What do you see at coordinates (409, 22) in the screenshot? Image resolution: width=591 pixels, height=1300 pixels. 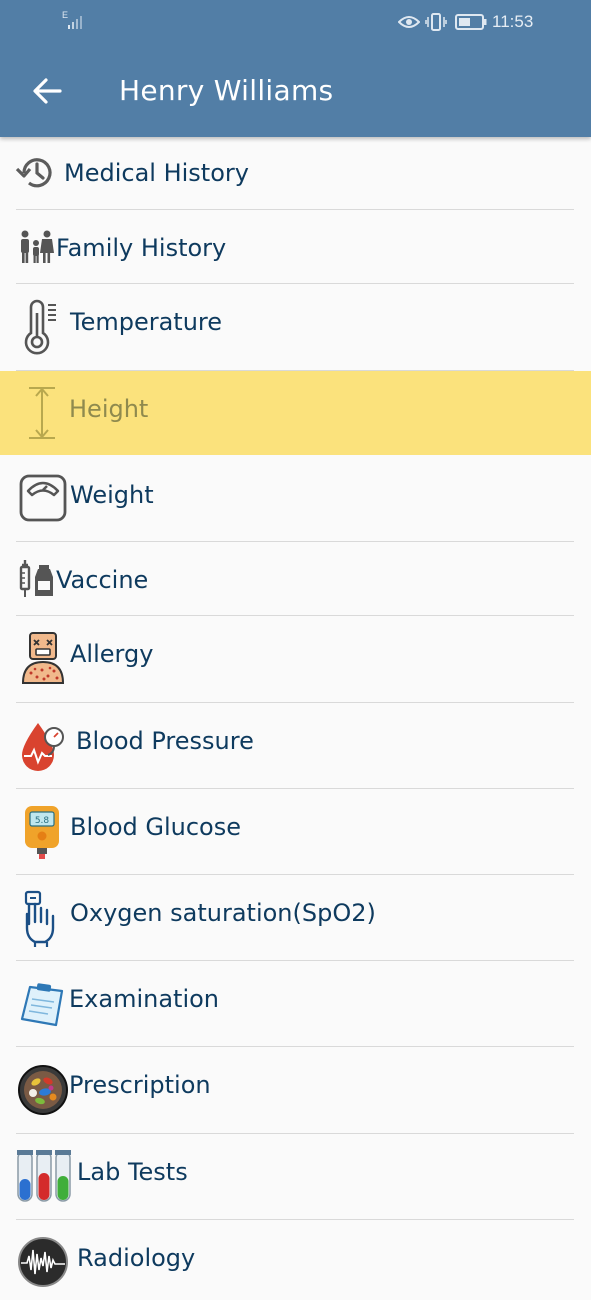 I see `eye-icon` at bounding box center [409, 22].